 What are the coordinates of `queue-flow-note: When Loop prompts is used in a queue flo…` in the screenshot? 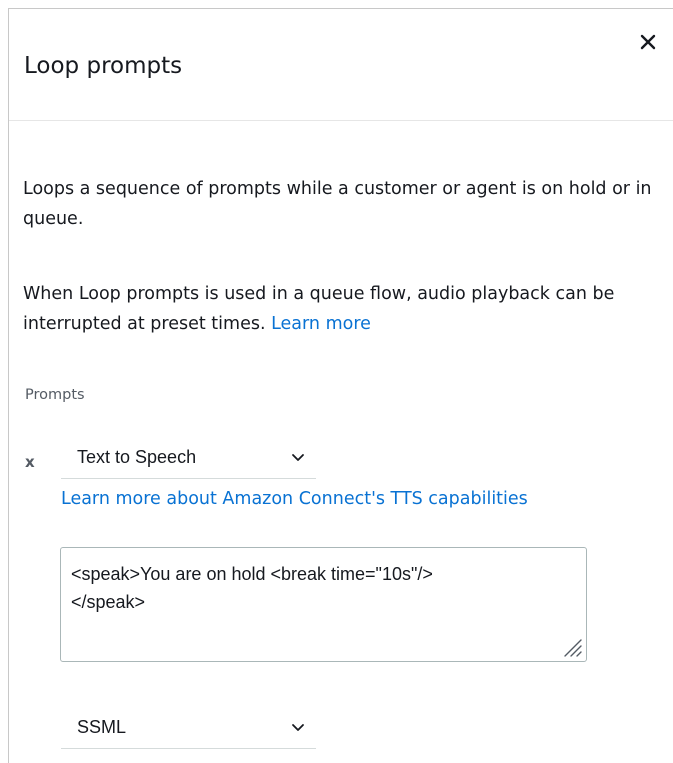 It's located at (348, 309).